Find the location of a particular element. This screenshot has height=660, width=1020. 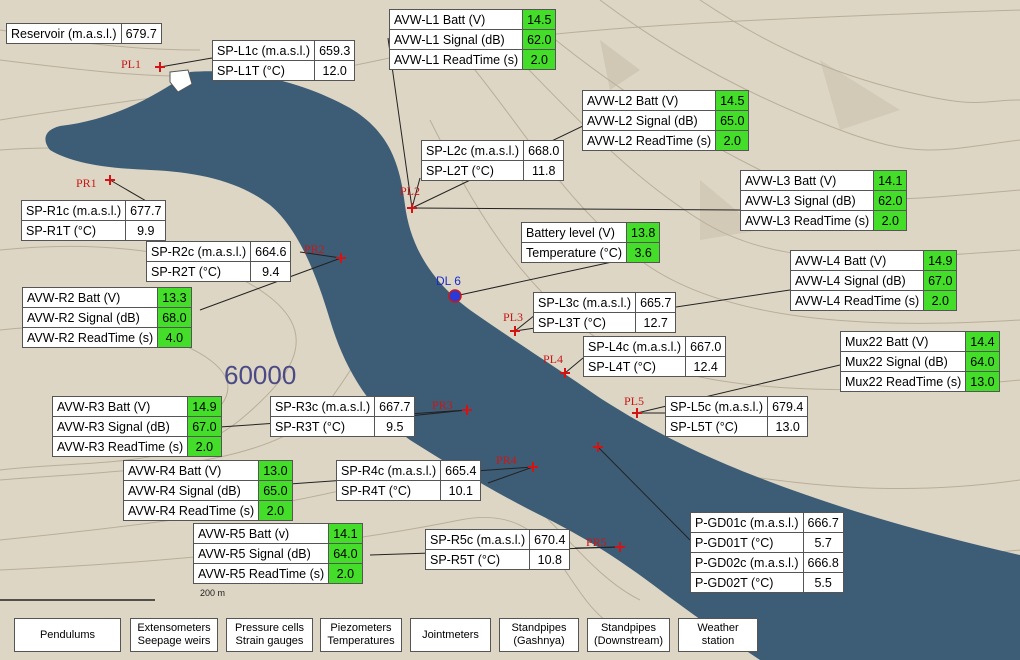

row-label: AVW-R4 Signal (dB) is located at coordinates (191, 490).